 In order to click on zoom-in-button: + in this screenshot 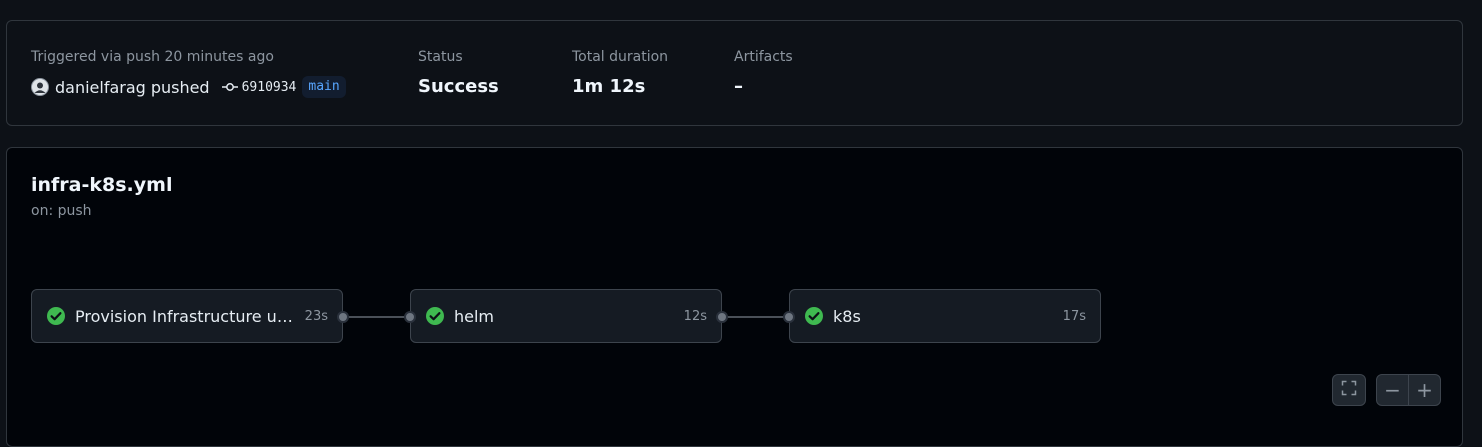, I will do `click(1424, 390)`.